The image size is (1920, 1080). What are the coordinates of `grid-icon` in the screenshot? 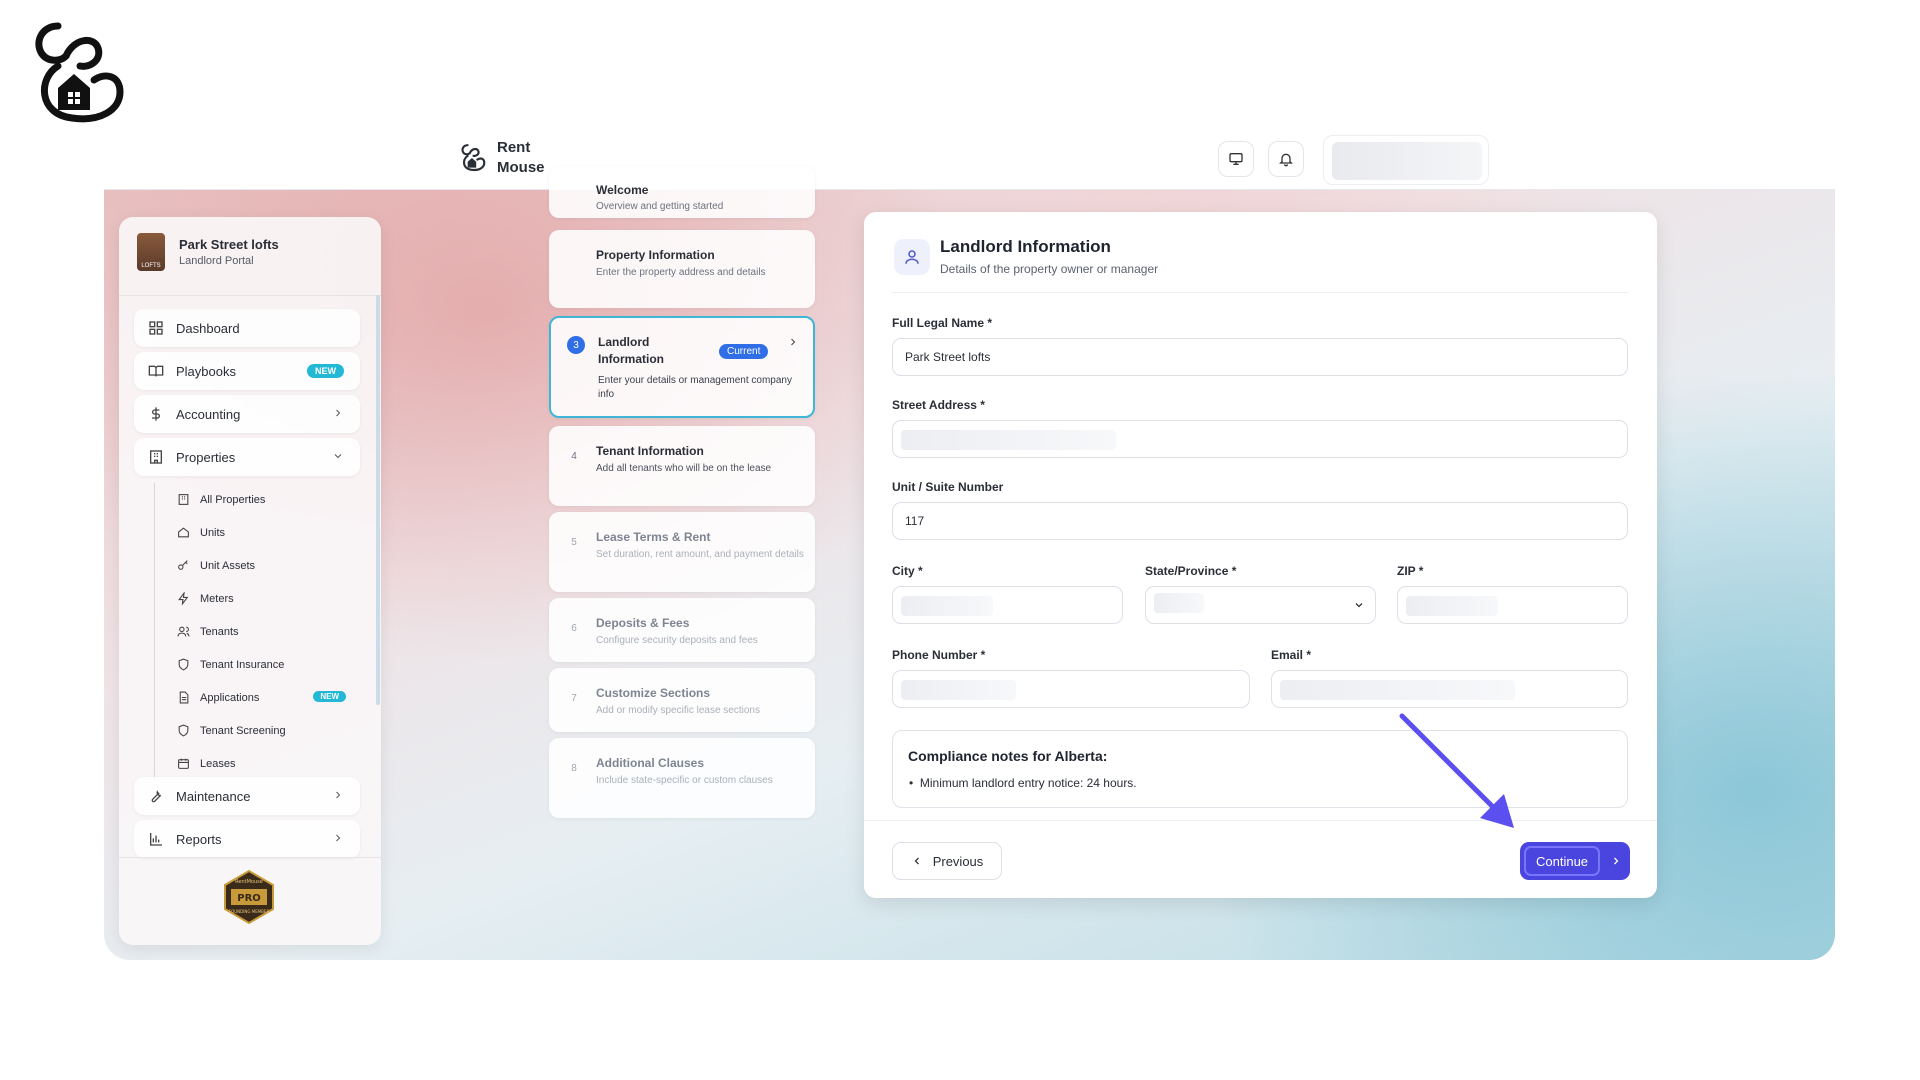 It's located at (156, 328).